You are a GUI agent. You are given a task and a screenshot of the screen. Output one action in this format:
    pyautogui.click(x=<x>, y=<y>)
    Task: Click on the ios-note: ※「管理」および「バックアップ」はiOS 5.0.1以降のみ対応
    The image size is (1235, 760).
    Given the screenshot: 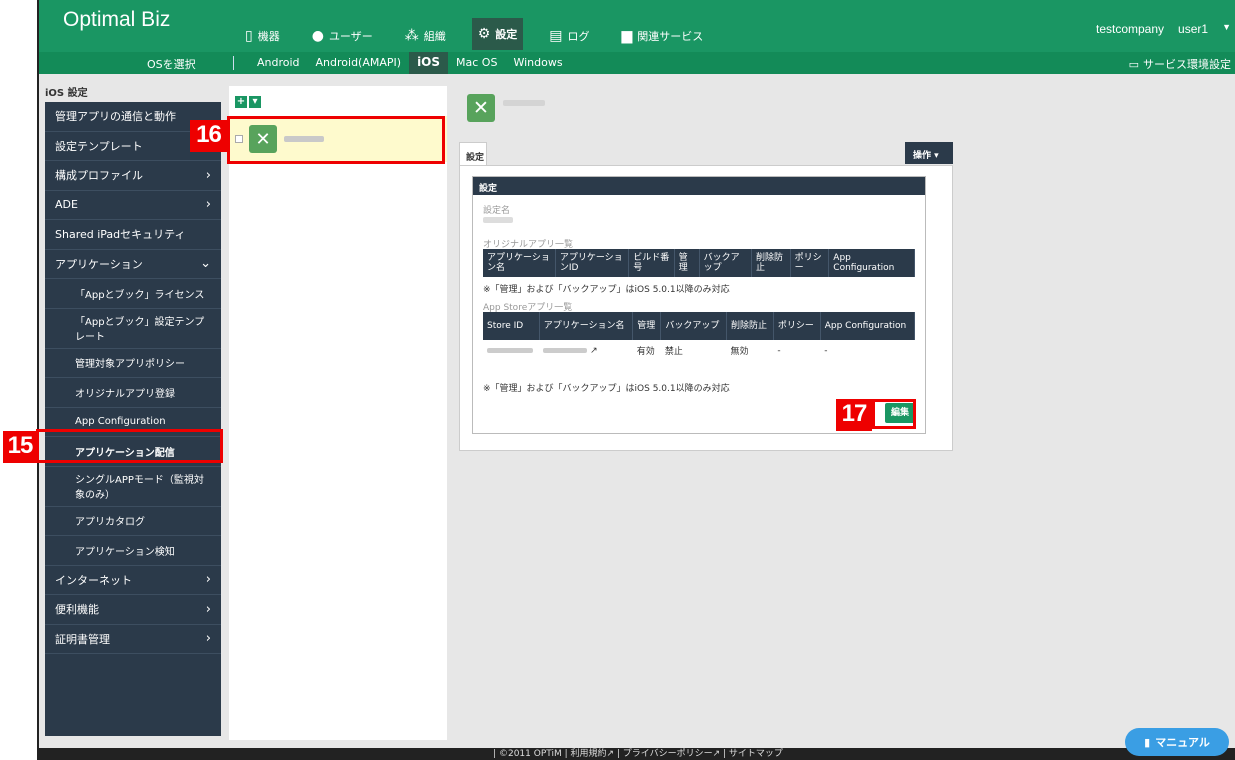 What is the action you would take?
    pyautogui.click(x=606, y=290)
    